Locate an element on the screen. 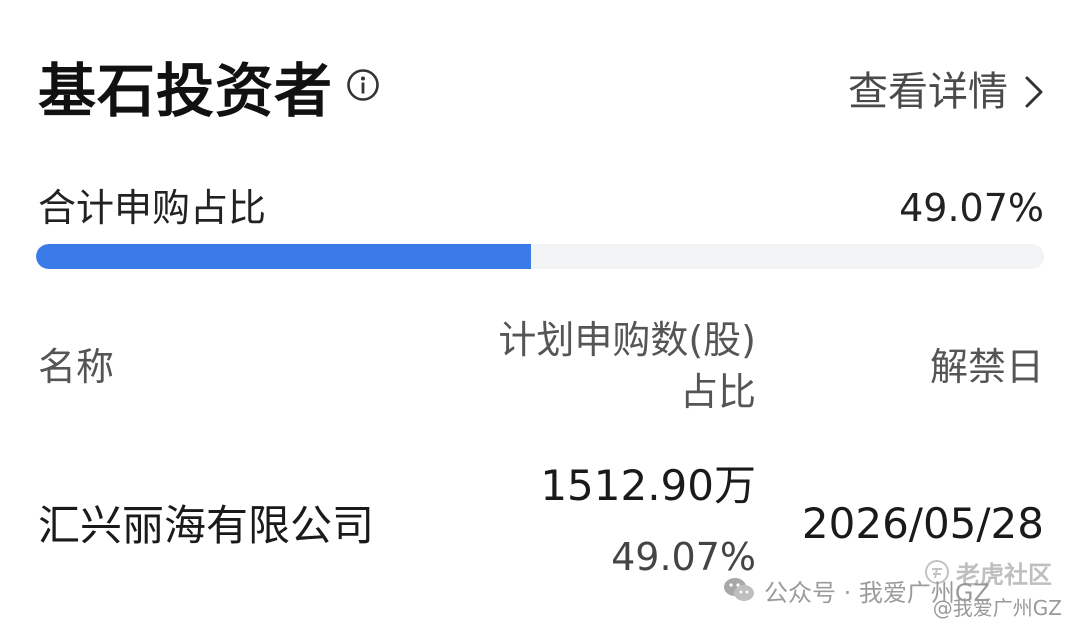 The height and width of the screenshot is (632, 1080). view-details-link: 查看详情 is located at coordinates (946, 92).